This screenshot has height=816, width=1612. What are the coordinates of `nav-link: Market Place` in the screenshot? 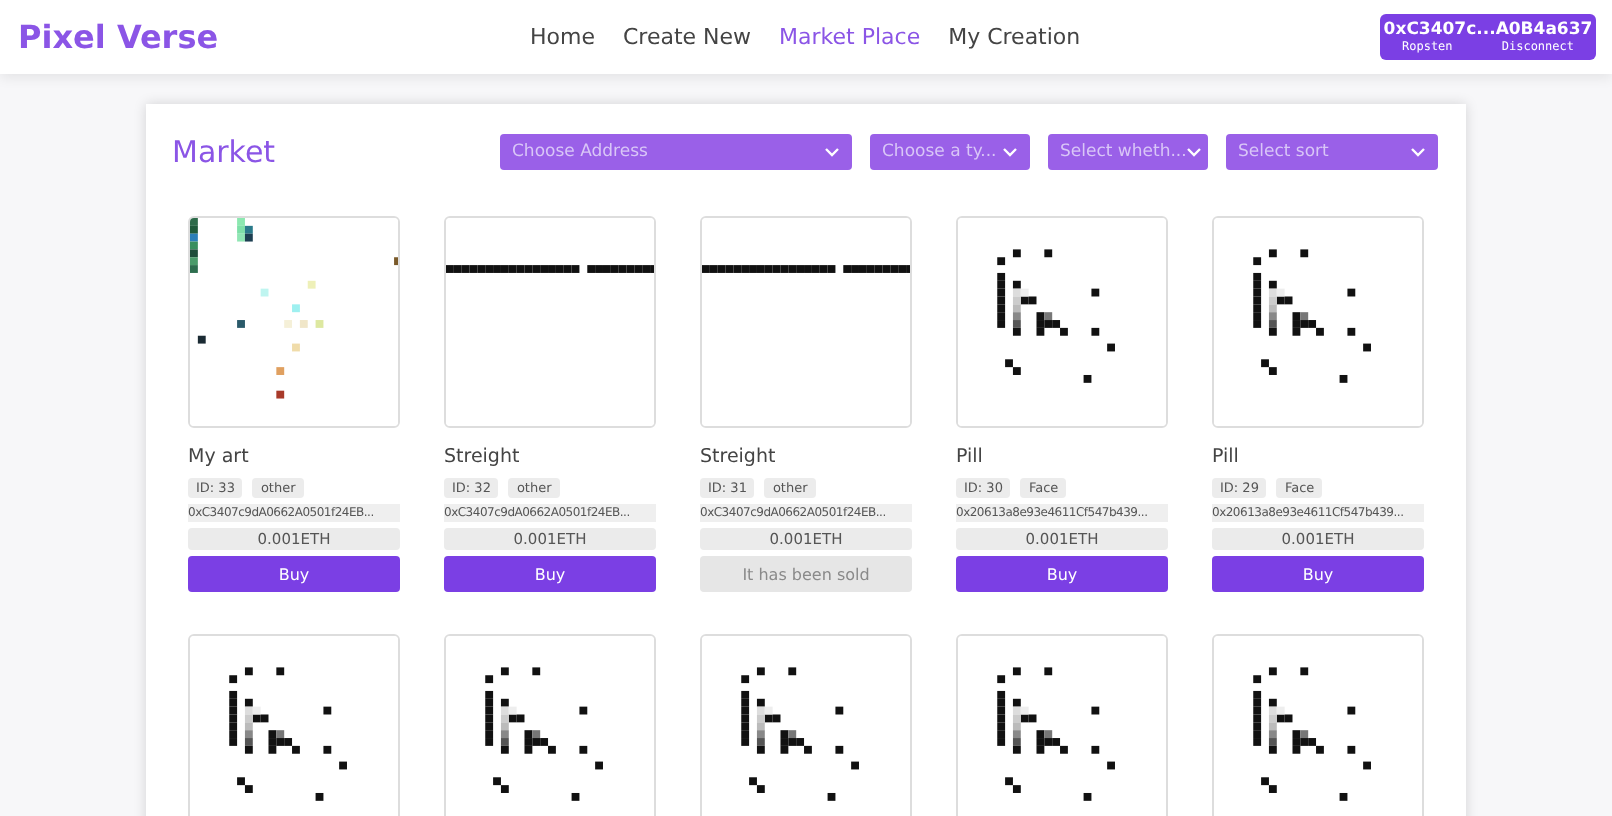 It's located at (850, 37).